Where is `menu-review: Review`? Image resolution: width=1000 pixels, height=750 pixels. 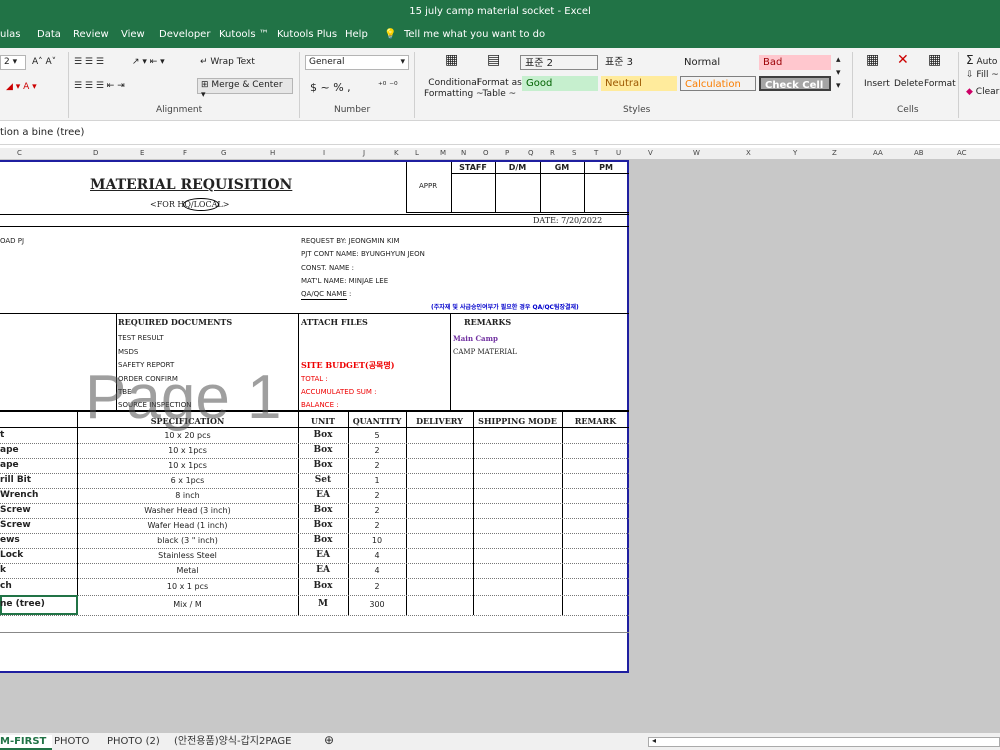 menu-review: Review is located at coordinates (91, 34).